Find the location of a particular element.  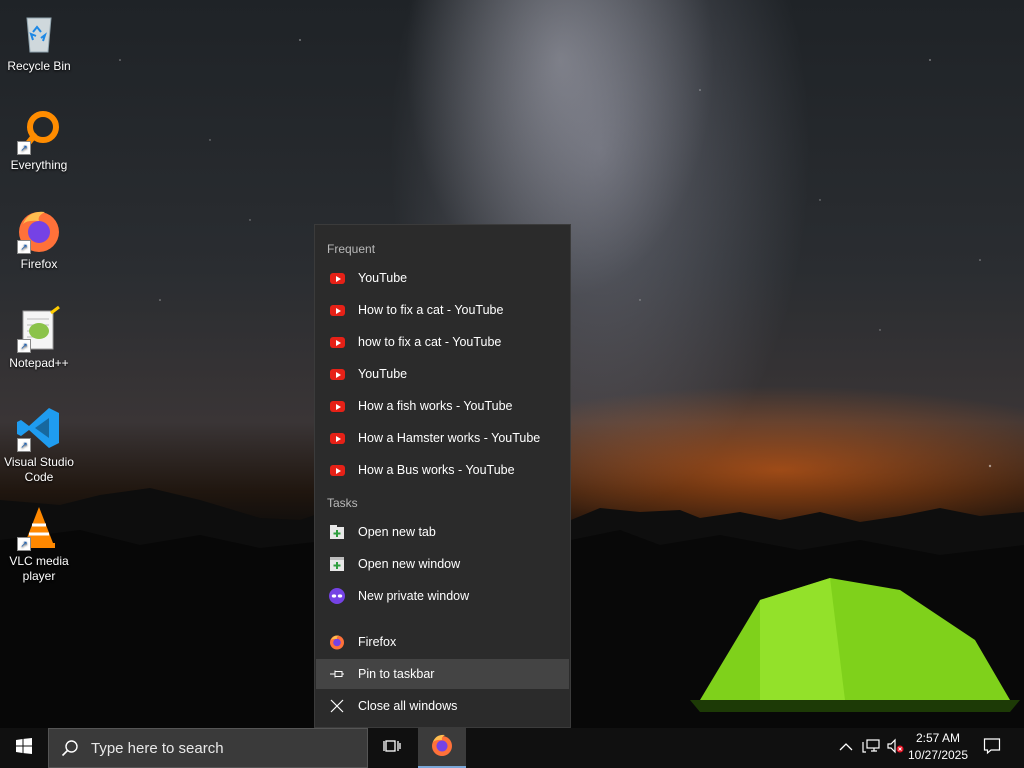

network-tray-button is located at coordinates (871, 748).